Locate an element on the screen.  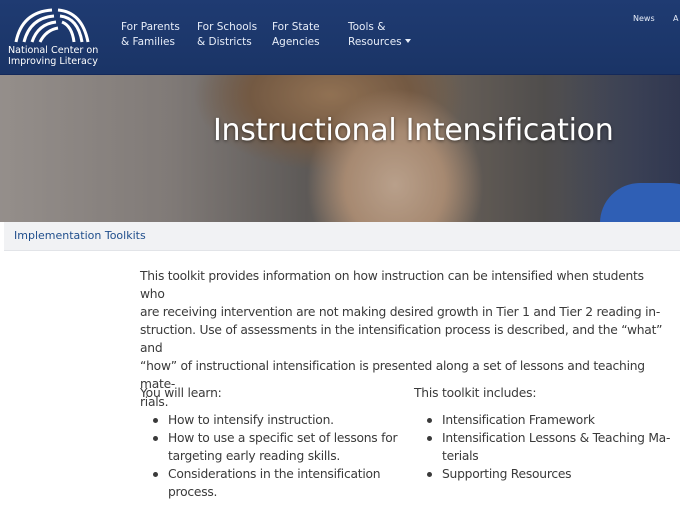
nav-tools-resources: Tools & Resources is located at coordinates (379, 35).